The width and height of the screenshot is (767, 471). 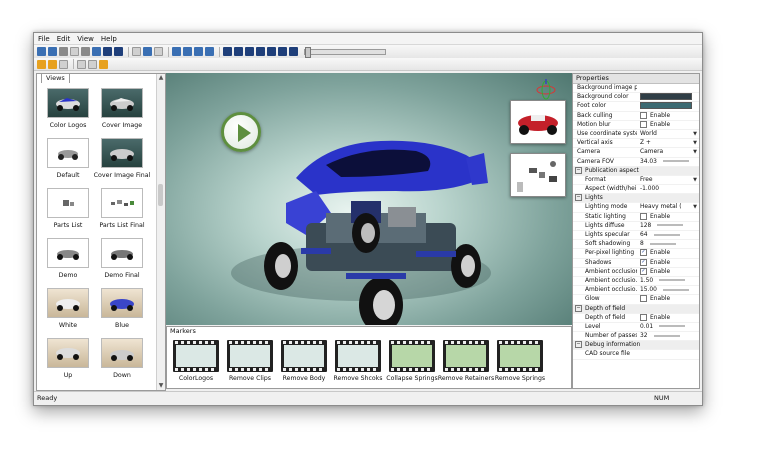 I want to click on views-tab: Views, so click(x=55, y=78).